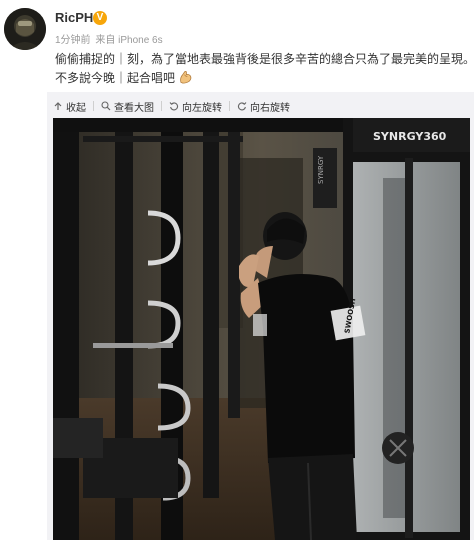 The width and height of the screenshot is (474, 540). What do you see at coordinates (242, 106) in the screenshot?
I see `rotate-right-icon` at bounding box center [242, 106].